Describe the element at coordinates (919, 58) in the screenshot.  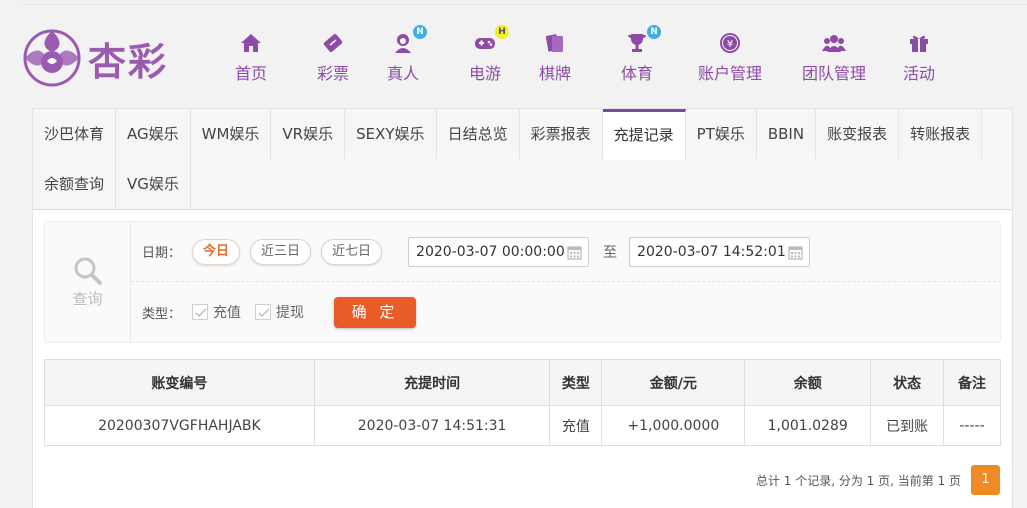
I see `nav-activity: 活动` at that location.